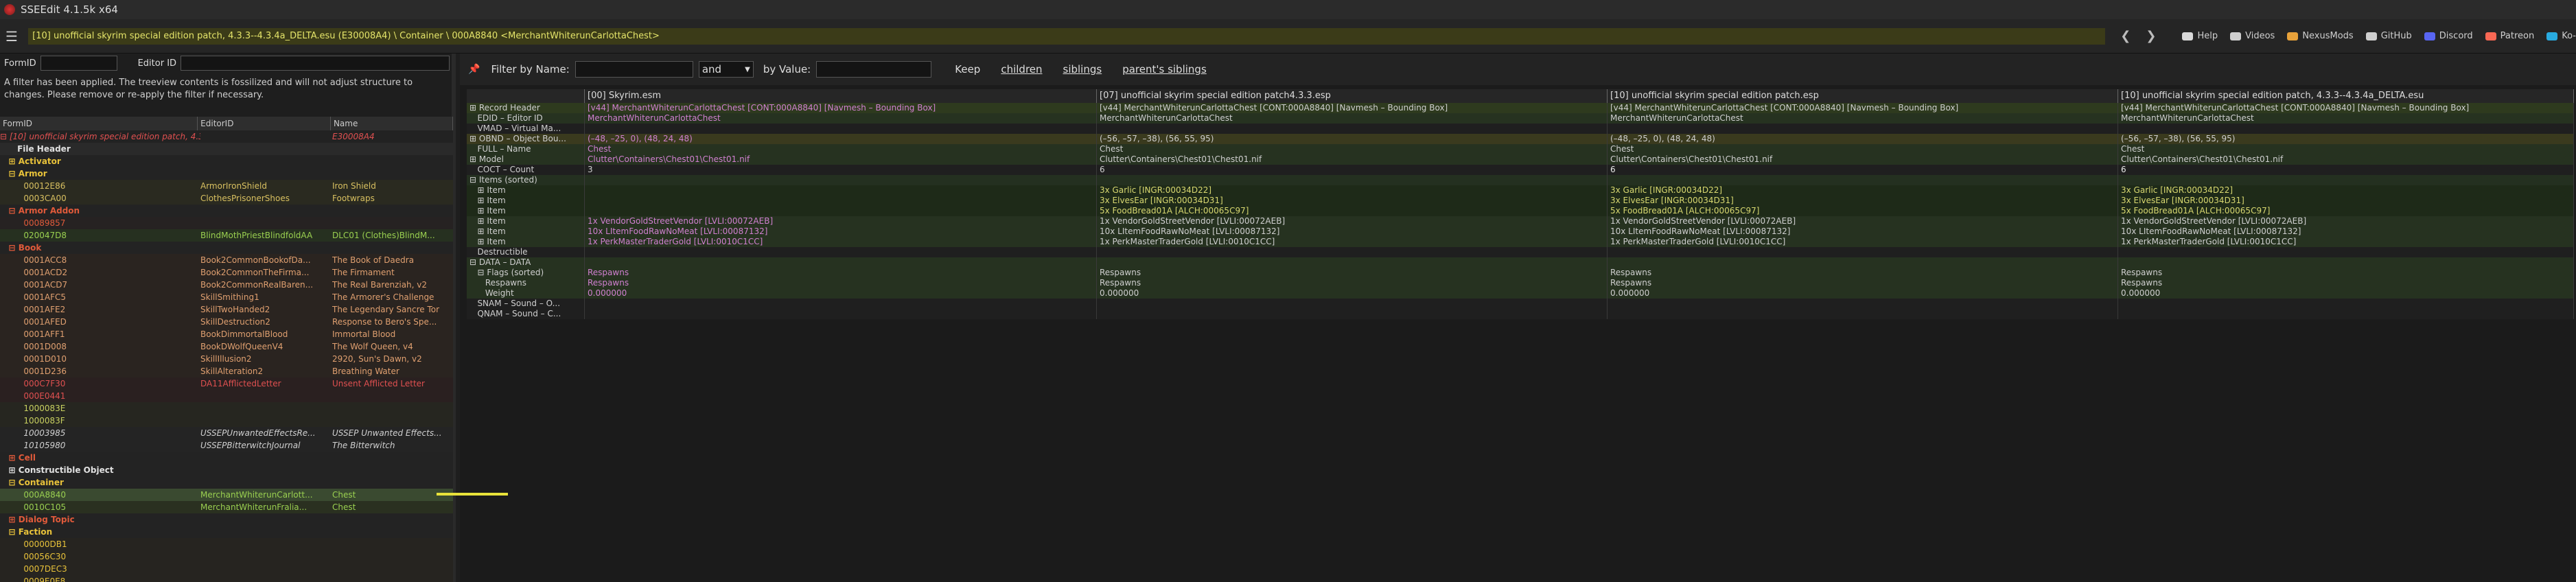  What do you see at coordinates (226, 161) in the screenshot?
I see `tree-row: ⊞ Activator` at bounding box center [226, 161].